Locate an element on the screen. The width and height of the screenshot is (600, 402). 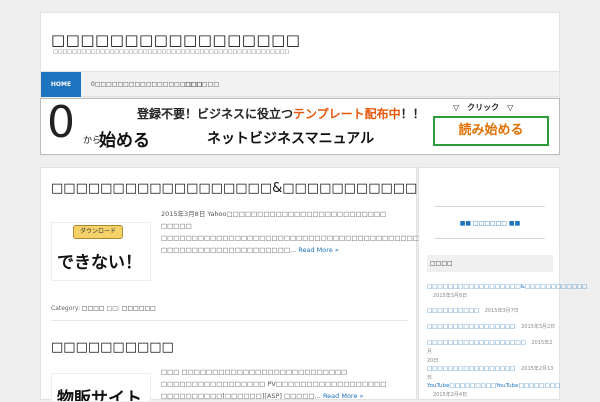
banner-click-label: ▽ クリック ▽ is located at coordinates (483, 107).